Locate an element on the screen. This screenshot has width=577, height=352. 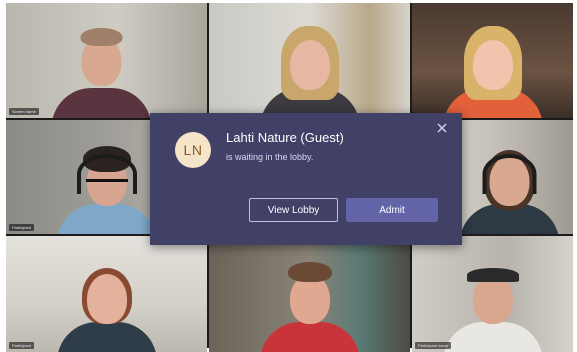
cap is located at coordinates (492, 275).